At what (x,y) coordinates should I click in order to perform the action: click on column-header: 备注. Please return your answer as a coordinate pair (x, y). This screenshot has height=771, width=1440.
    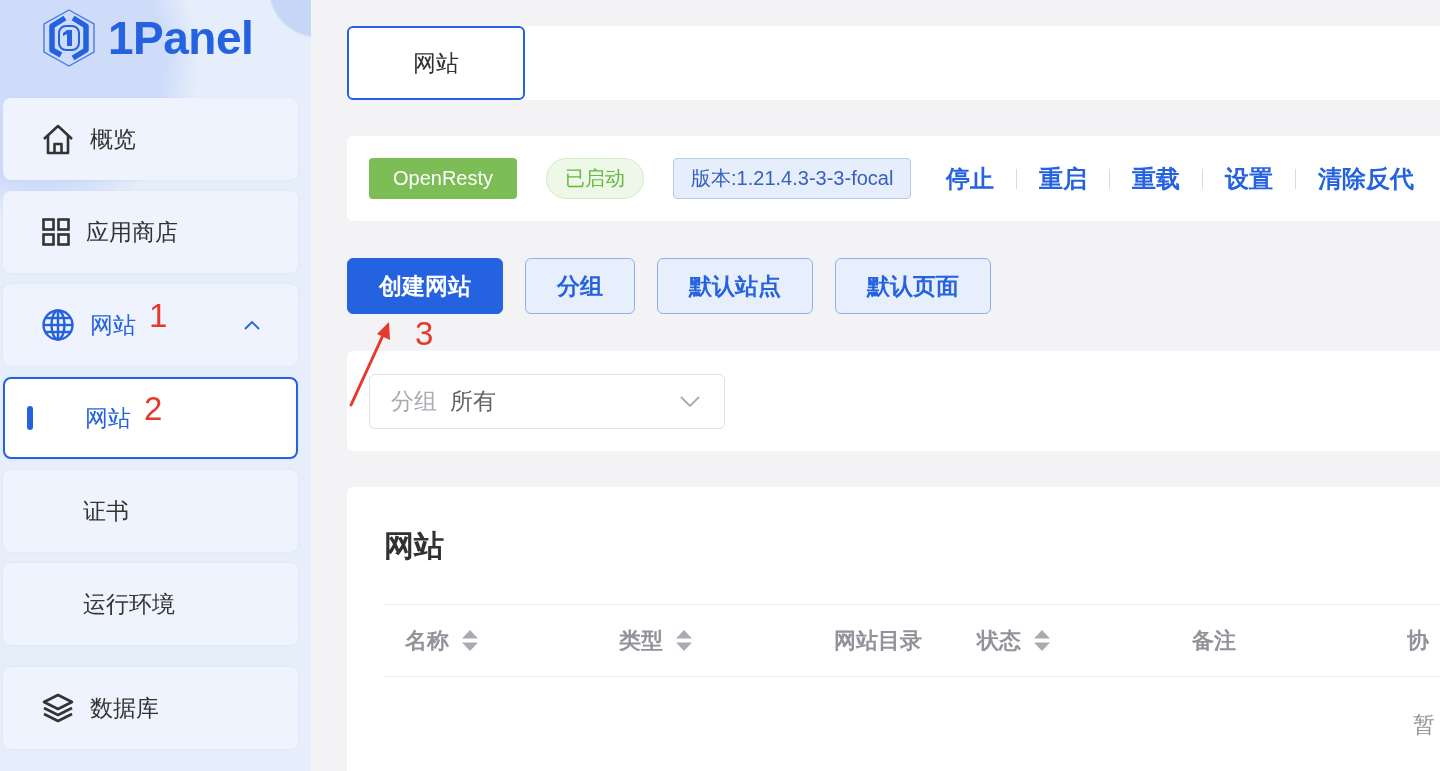
    Looking at the image, I should click on (1214, 640).